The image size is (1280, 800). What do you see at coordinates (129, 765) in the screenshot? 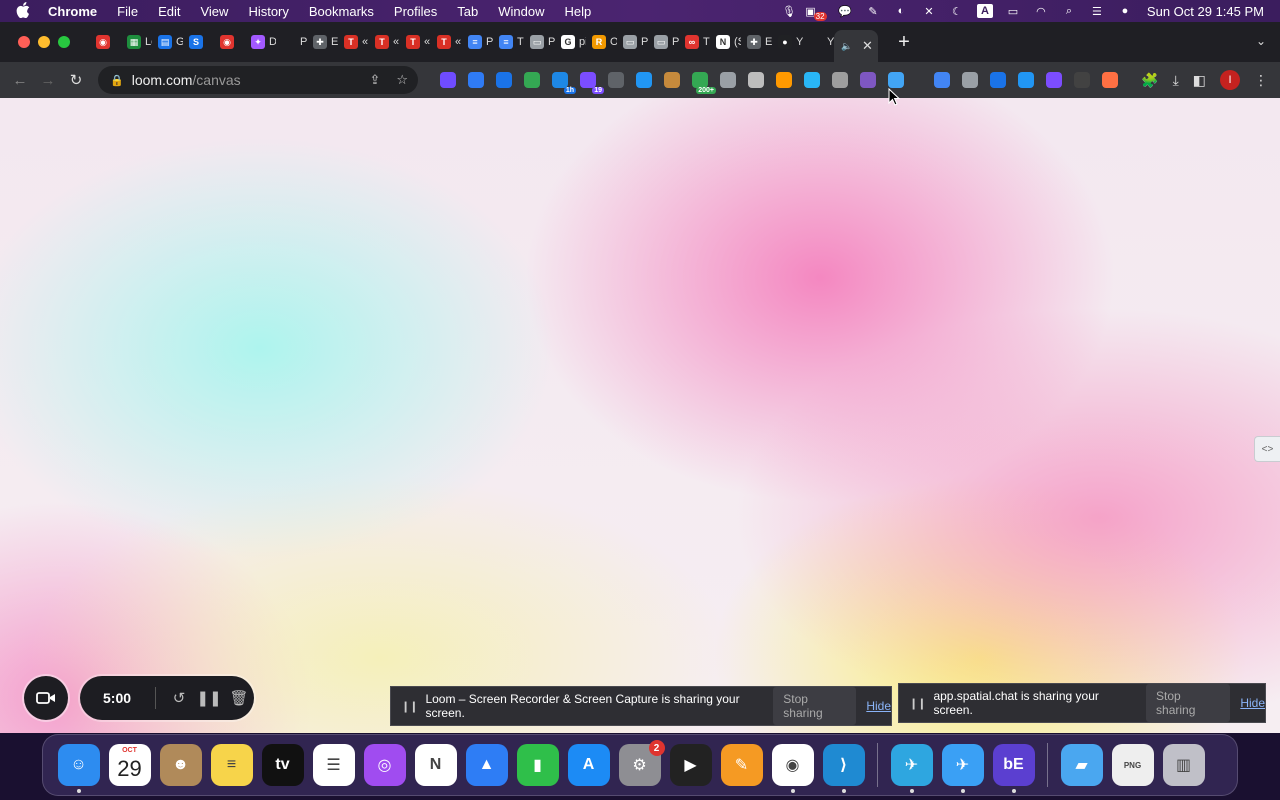
I see `dock-calendar-icon: OCT 29` at bounding box center [129, 765].